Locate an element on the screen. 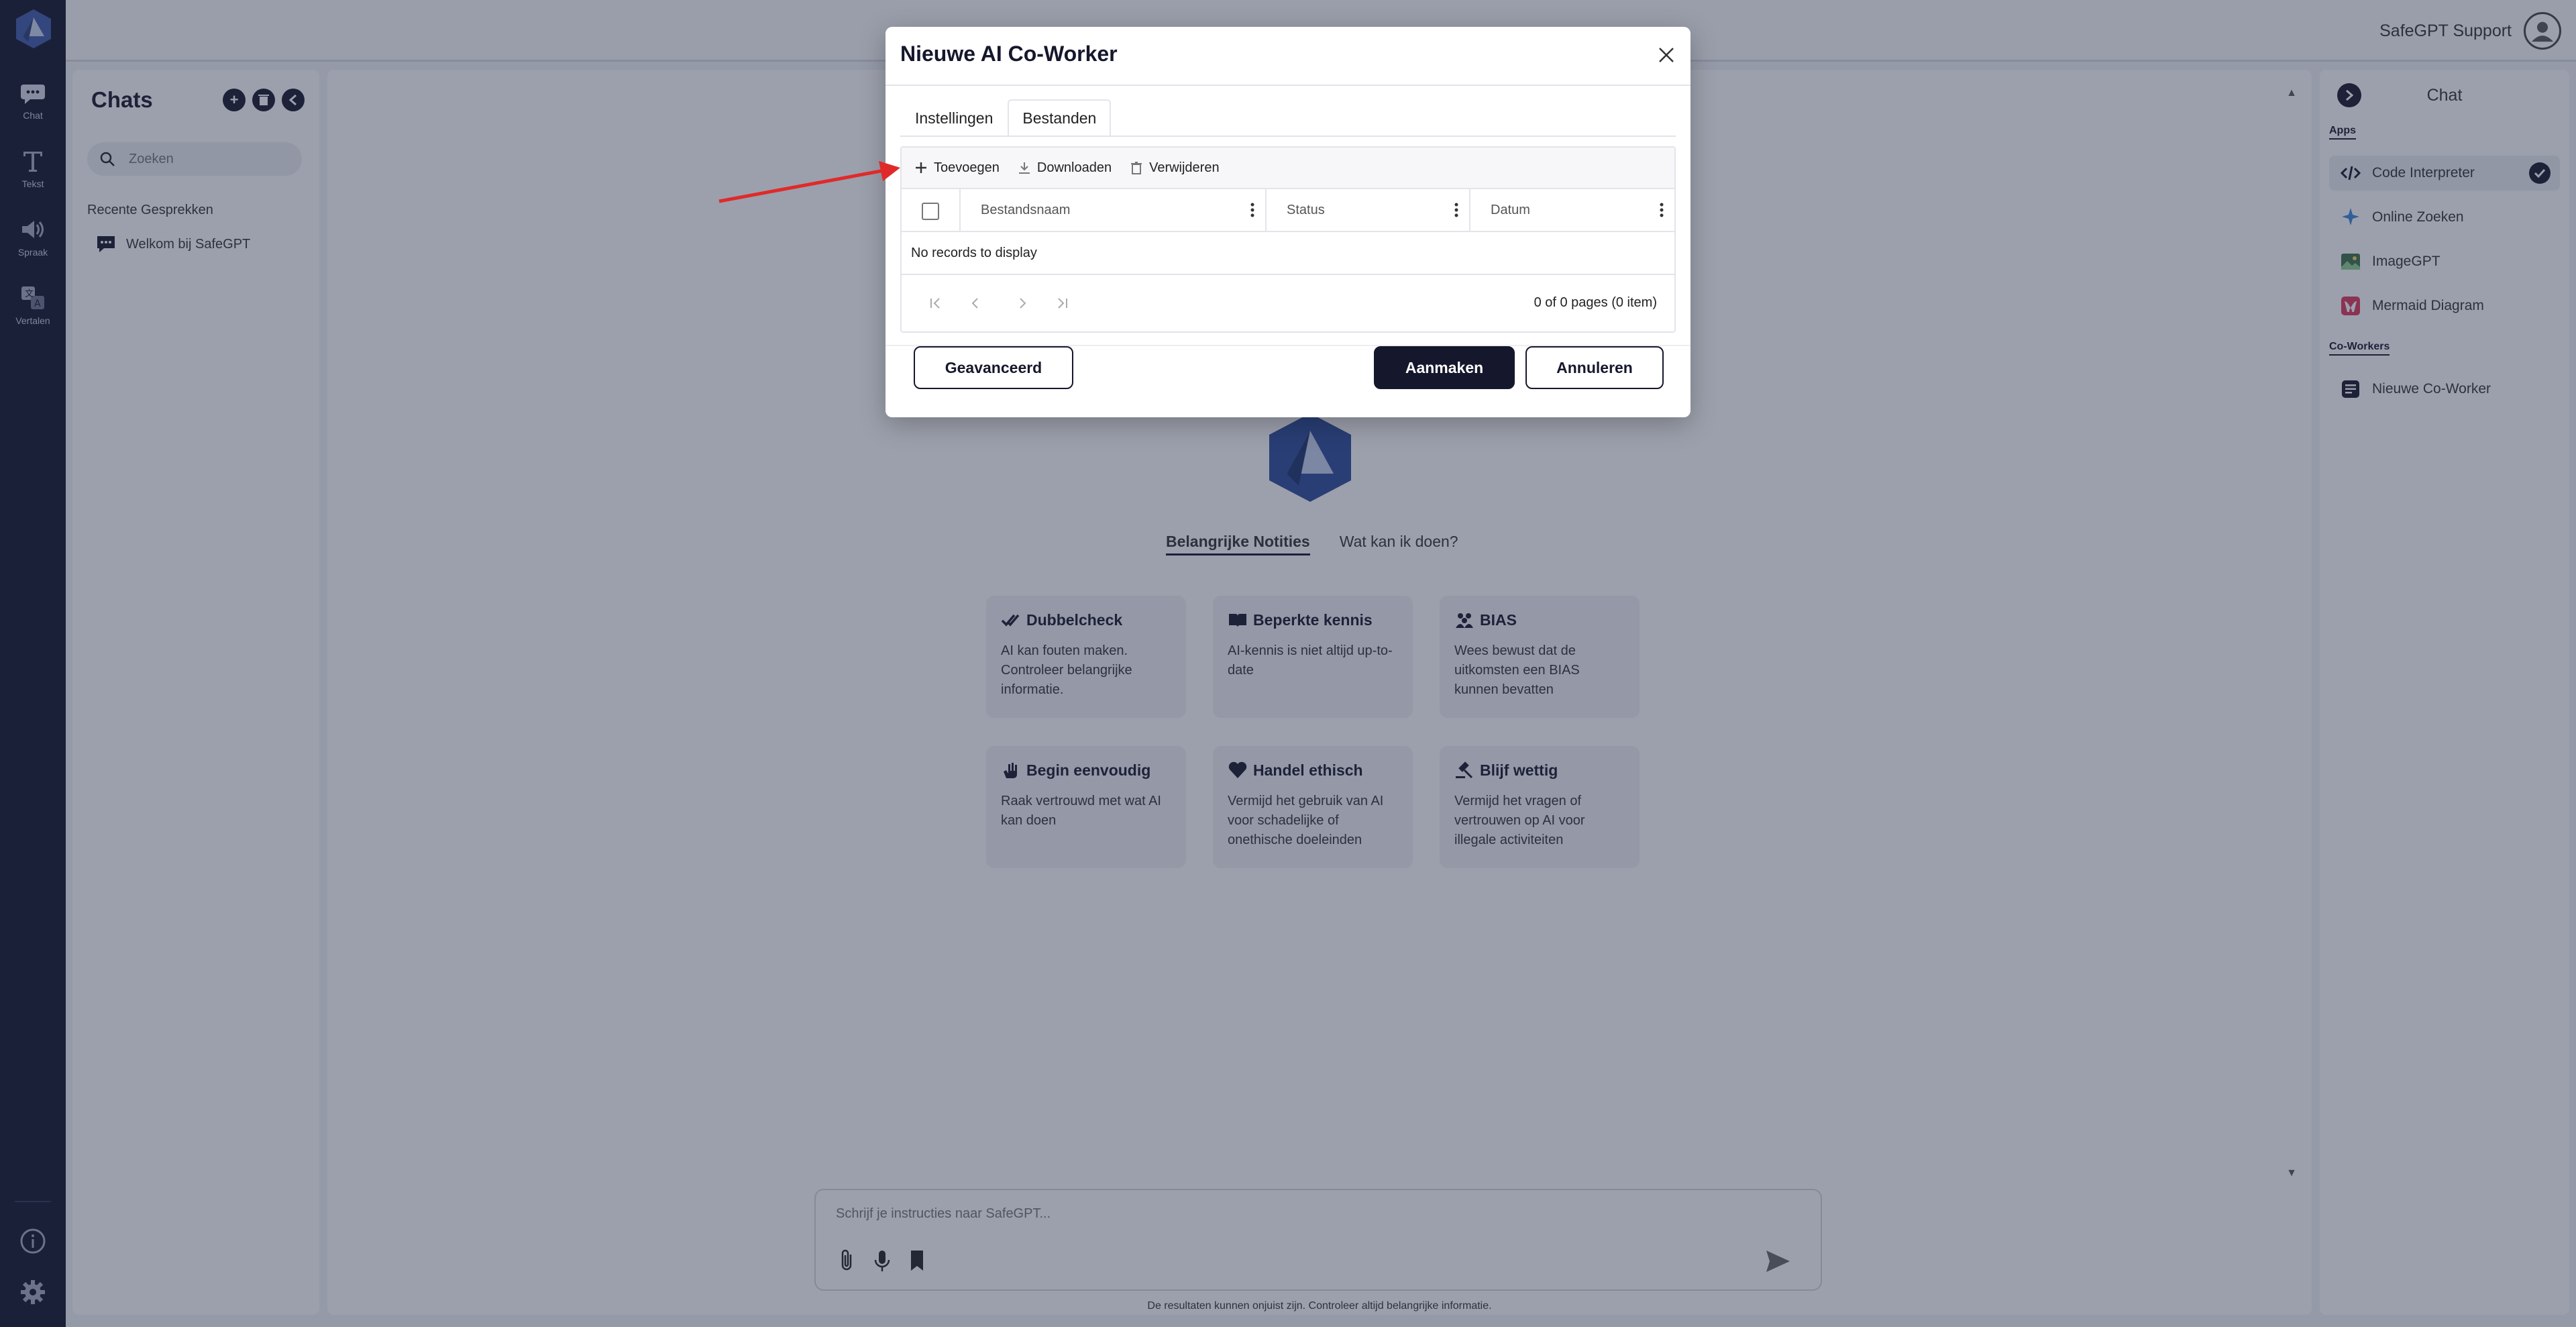 The image size is (2576, 1327). select-all-checkbox is located at coordinates (930, 211).